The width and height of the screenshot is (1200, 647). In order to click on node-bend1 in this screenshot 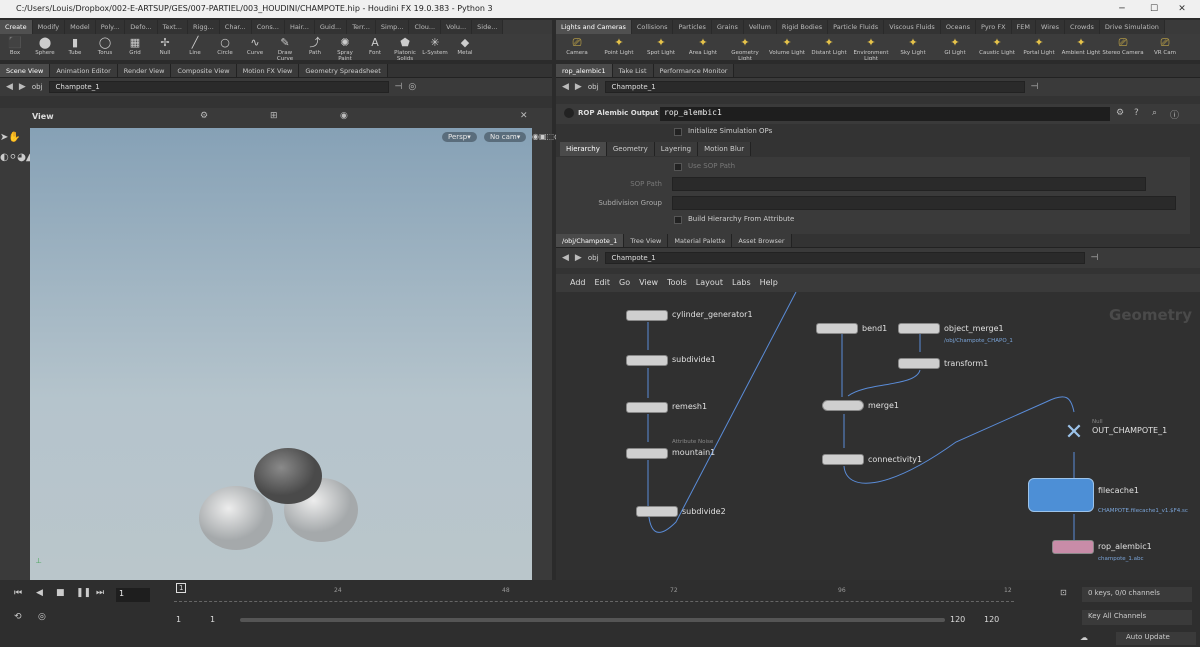, I will do `click(837, 328)`.